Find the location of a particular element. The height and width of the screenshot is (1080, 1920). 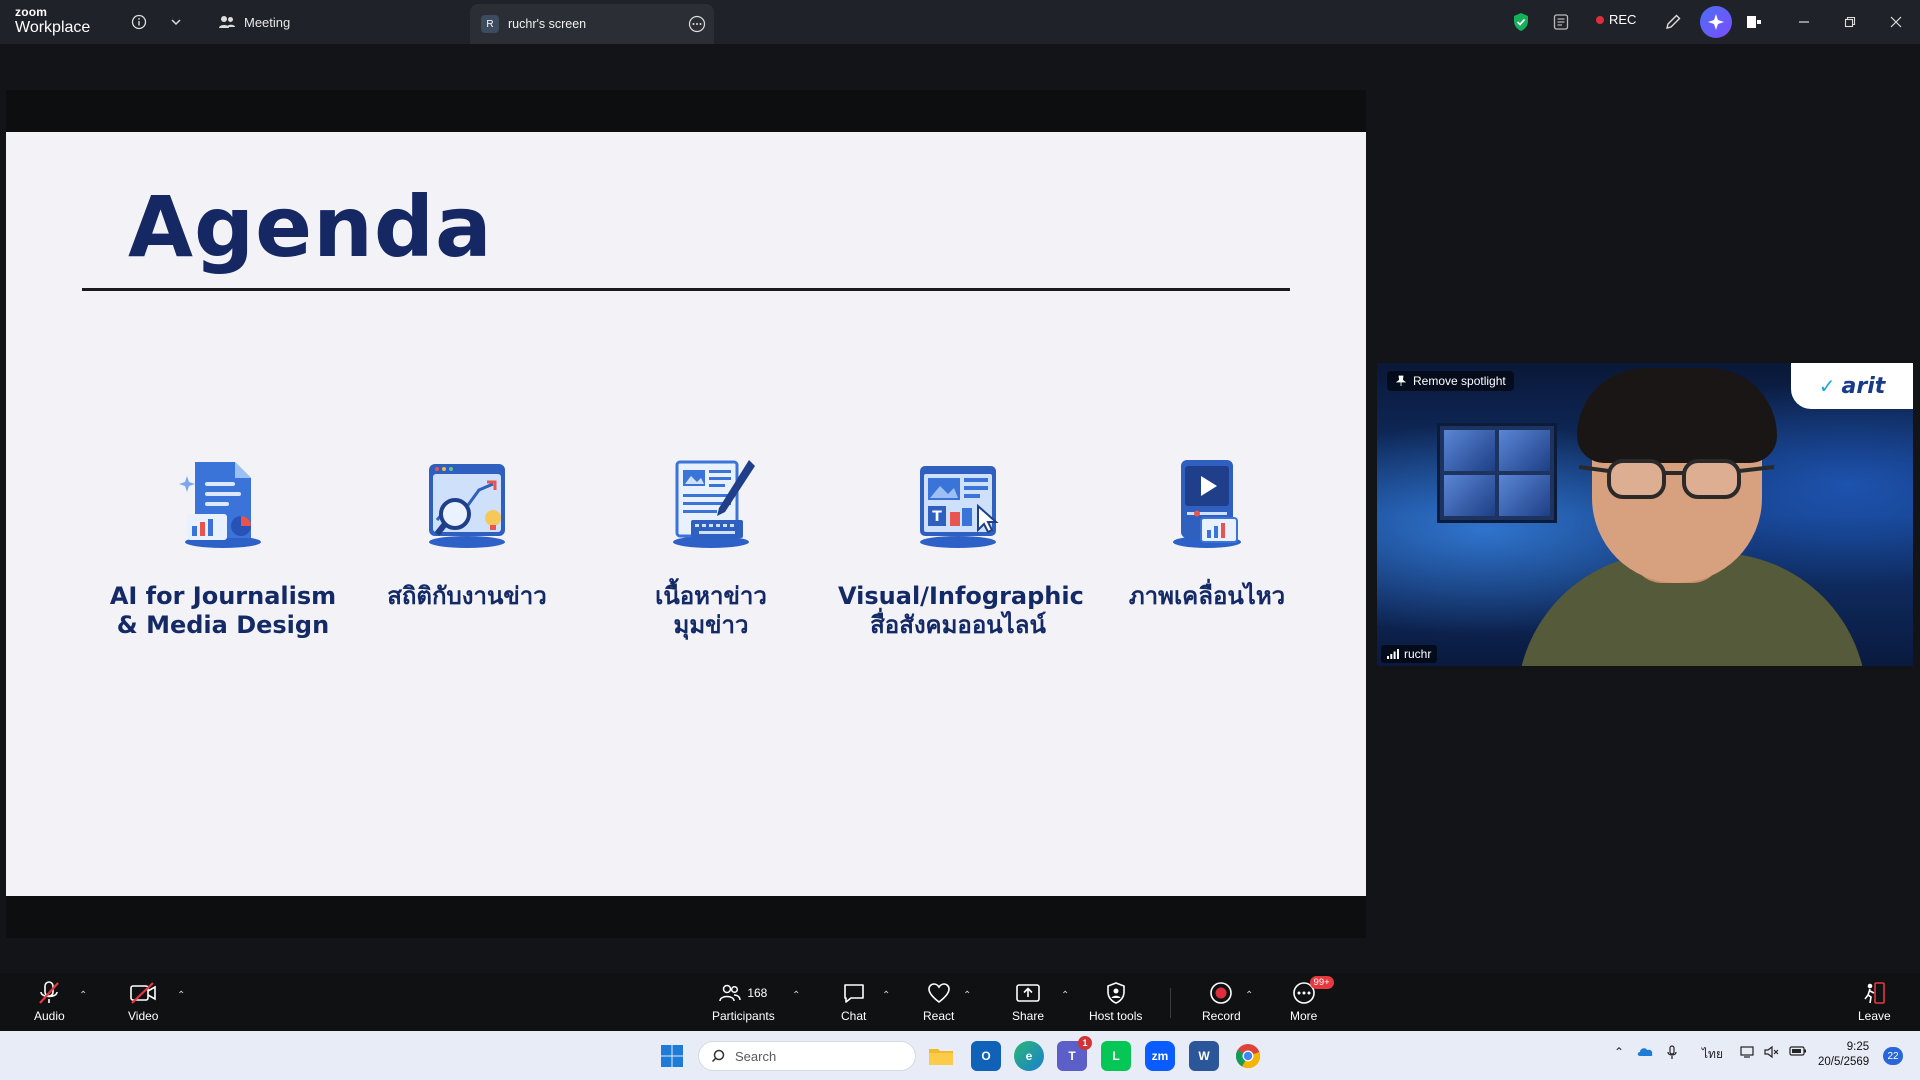

heart-icon is located at coordinates (938, 993).